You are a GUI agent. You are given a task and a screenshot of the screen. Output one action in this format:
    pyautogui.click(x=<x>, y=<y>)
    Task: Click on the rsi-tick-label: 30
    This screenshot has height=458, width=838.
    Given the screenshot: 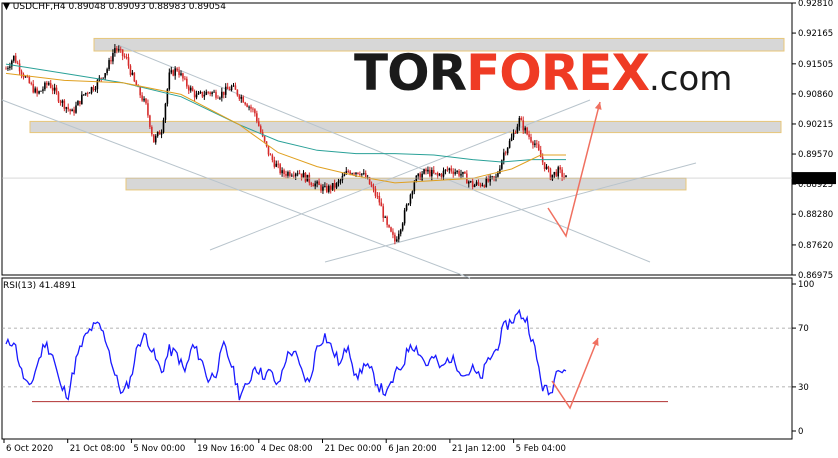 What is the action you would take?
    pyautogui.click(x=803, y=388)
    